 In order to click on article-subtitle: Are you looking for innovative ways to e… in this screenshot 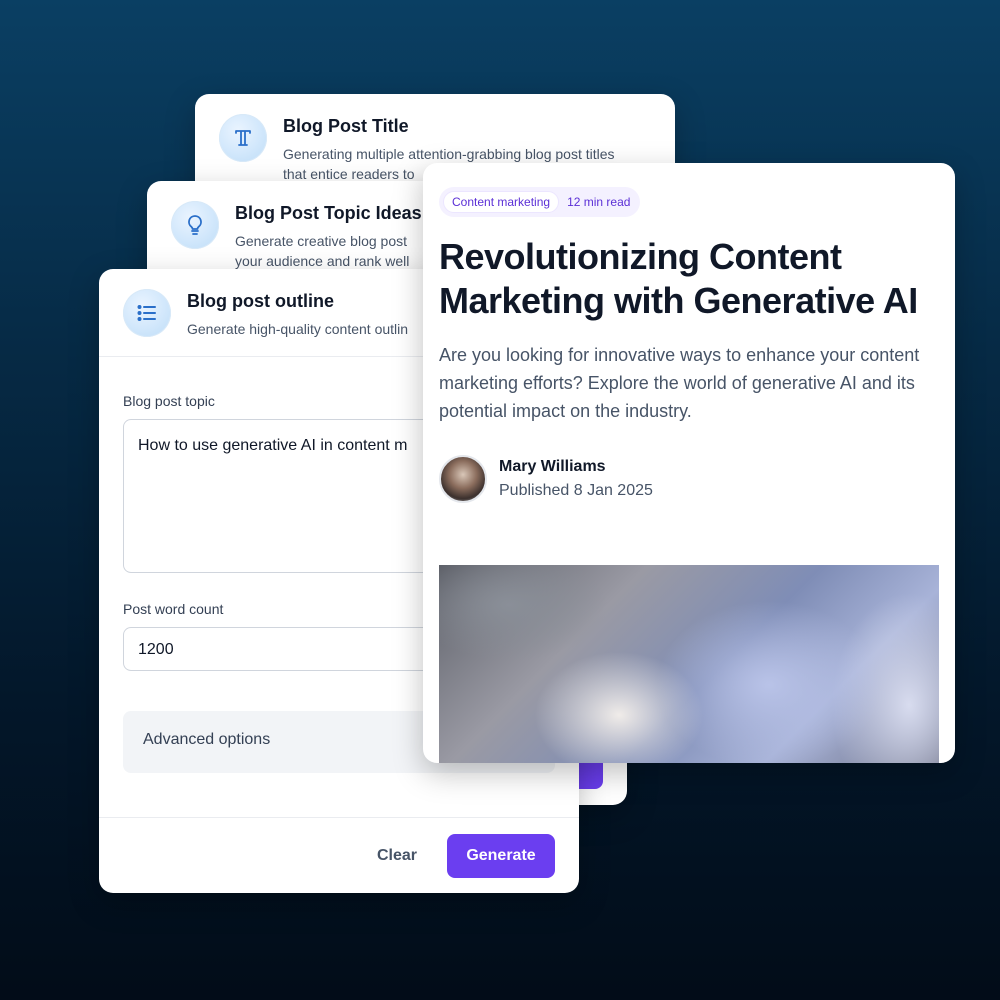, I will do `click(679, 383)`.